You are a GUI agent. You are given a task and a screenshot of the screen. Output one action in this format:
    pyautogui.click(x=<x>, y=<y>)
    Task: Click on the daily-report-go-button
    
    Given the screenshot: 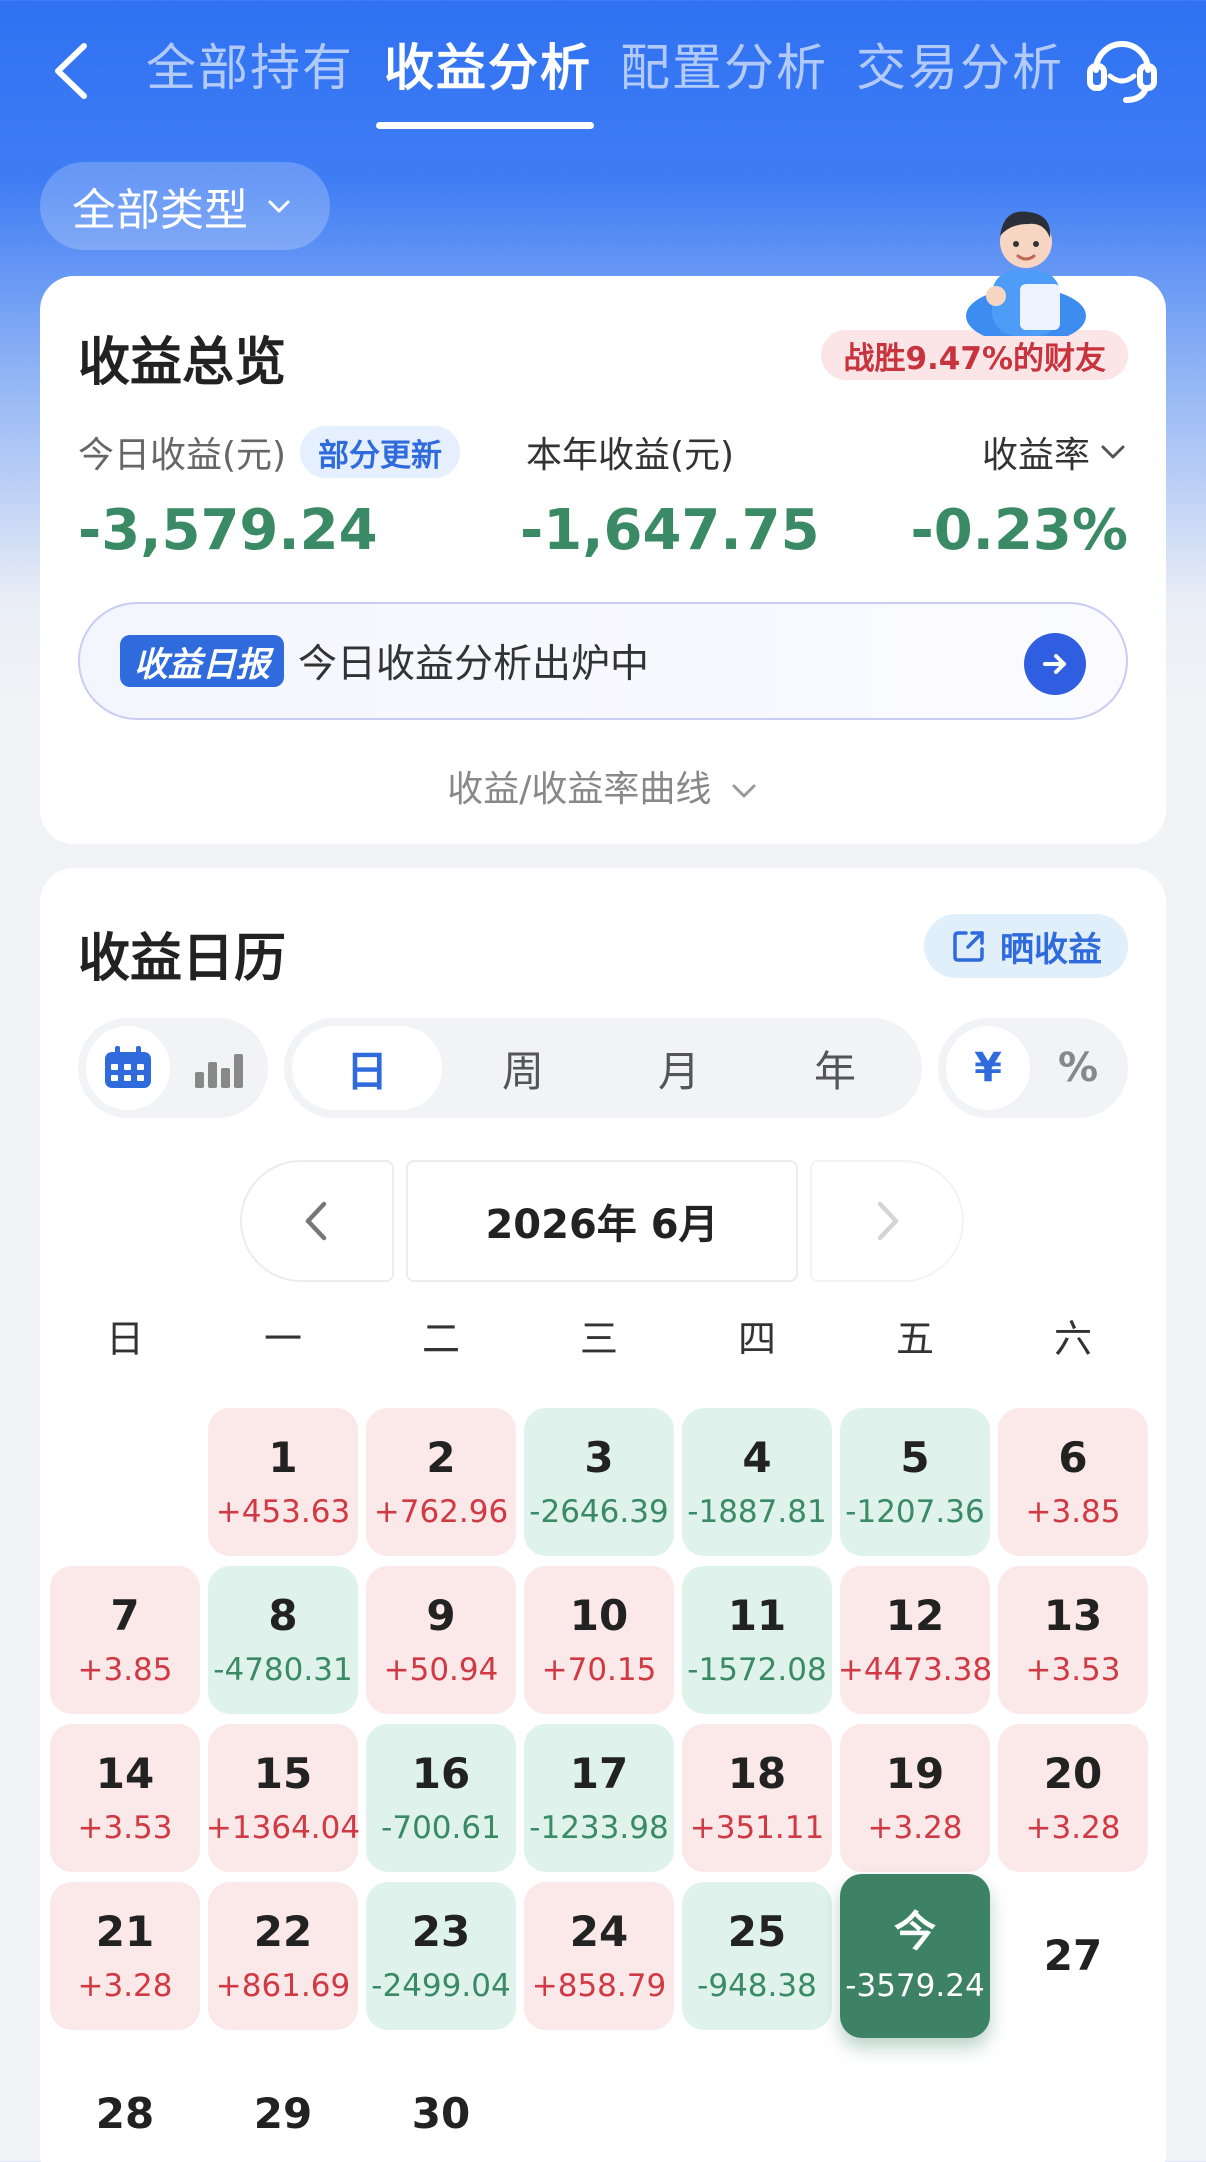 What is the action you would take?
    pyautogui.click(x=1055, y=664)
    